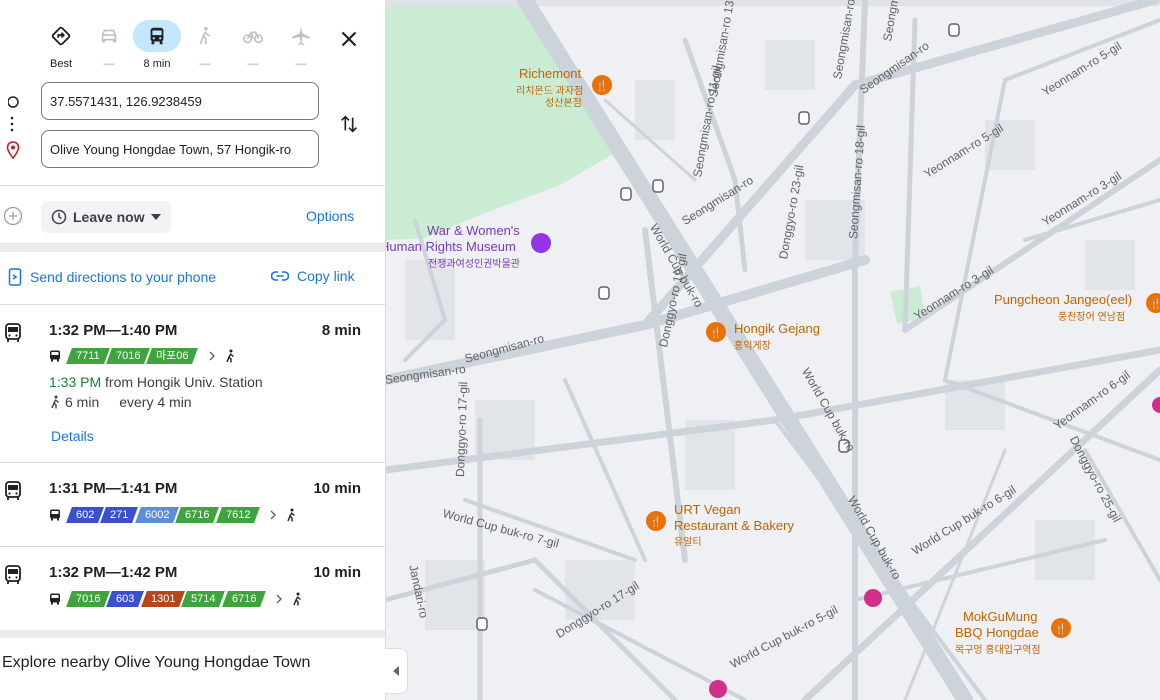 Image resolution: width=1160 pixels, height=700 pixels. Describe the element at coordinates (180, 101) in the screenshot. I see `origin-input: 37.5571431, 126.9238459` at that location.